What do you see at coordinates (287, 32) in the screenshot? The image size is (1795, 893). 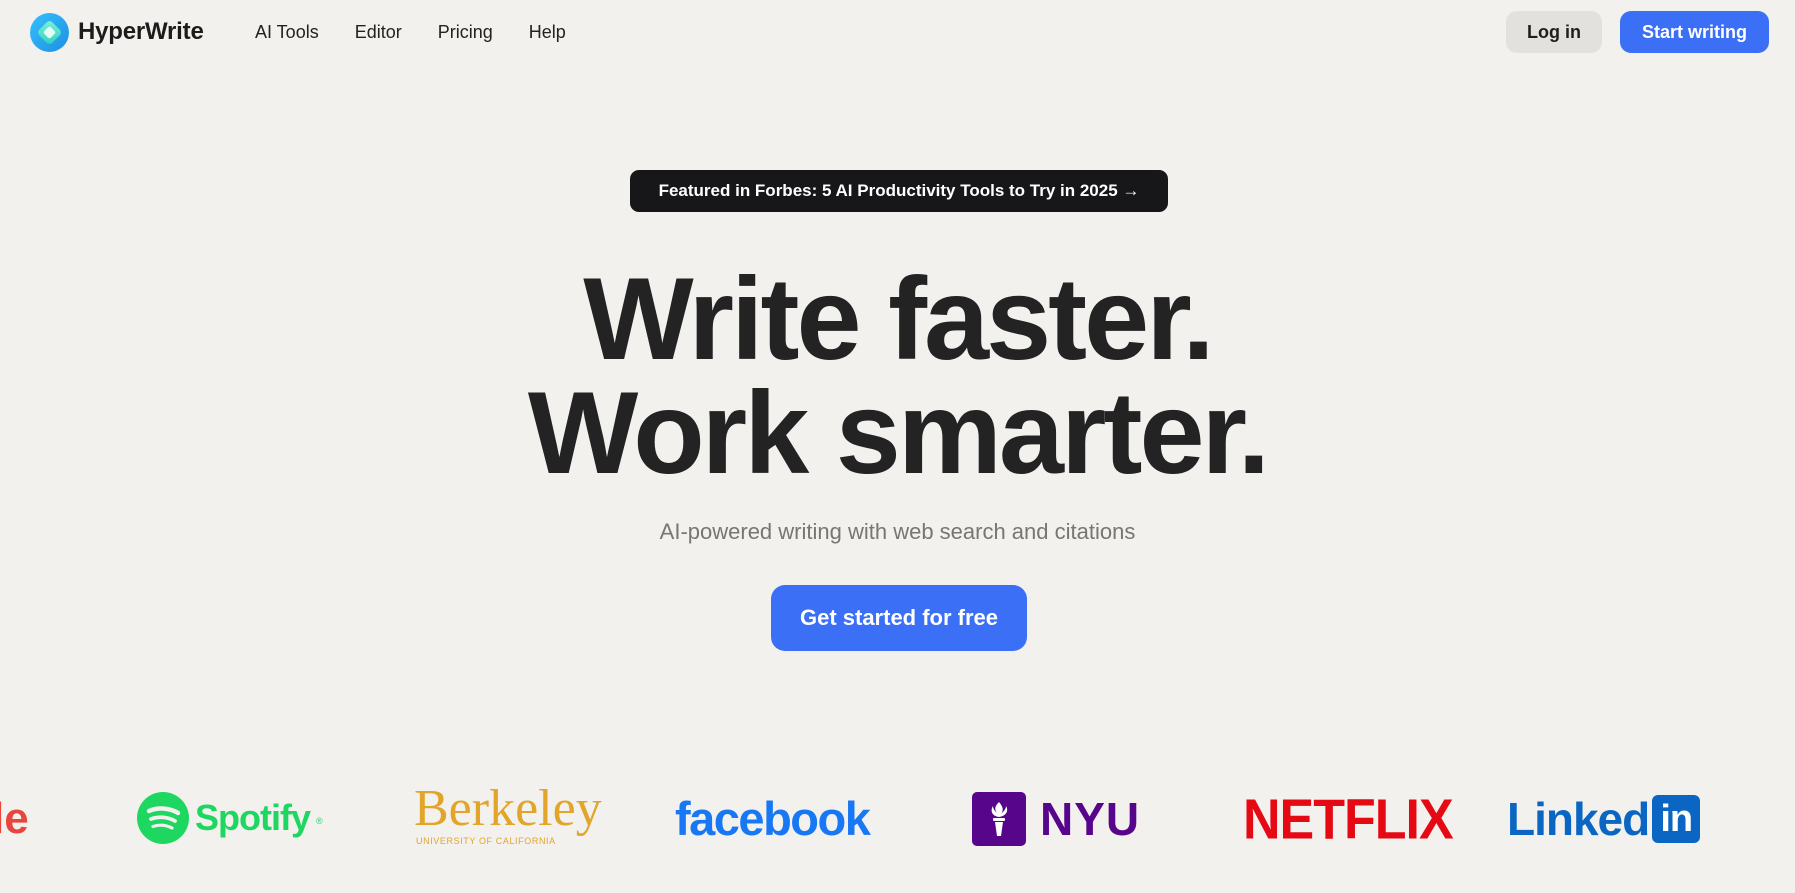 I see `nav-link-ai-tools: AI Tools` at bounding box center [287, 32].